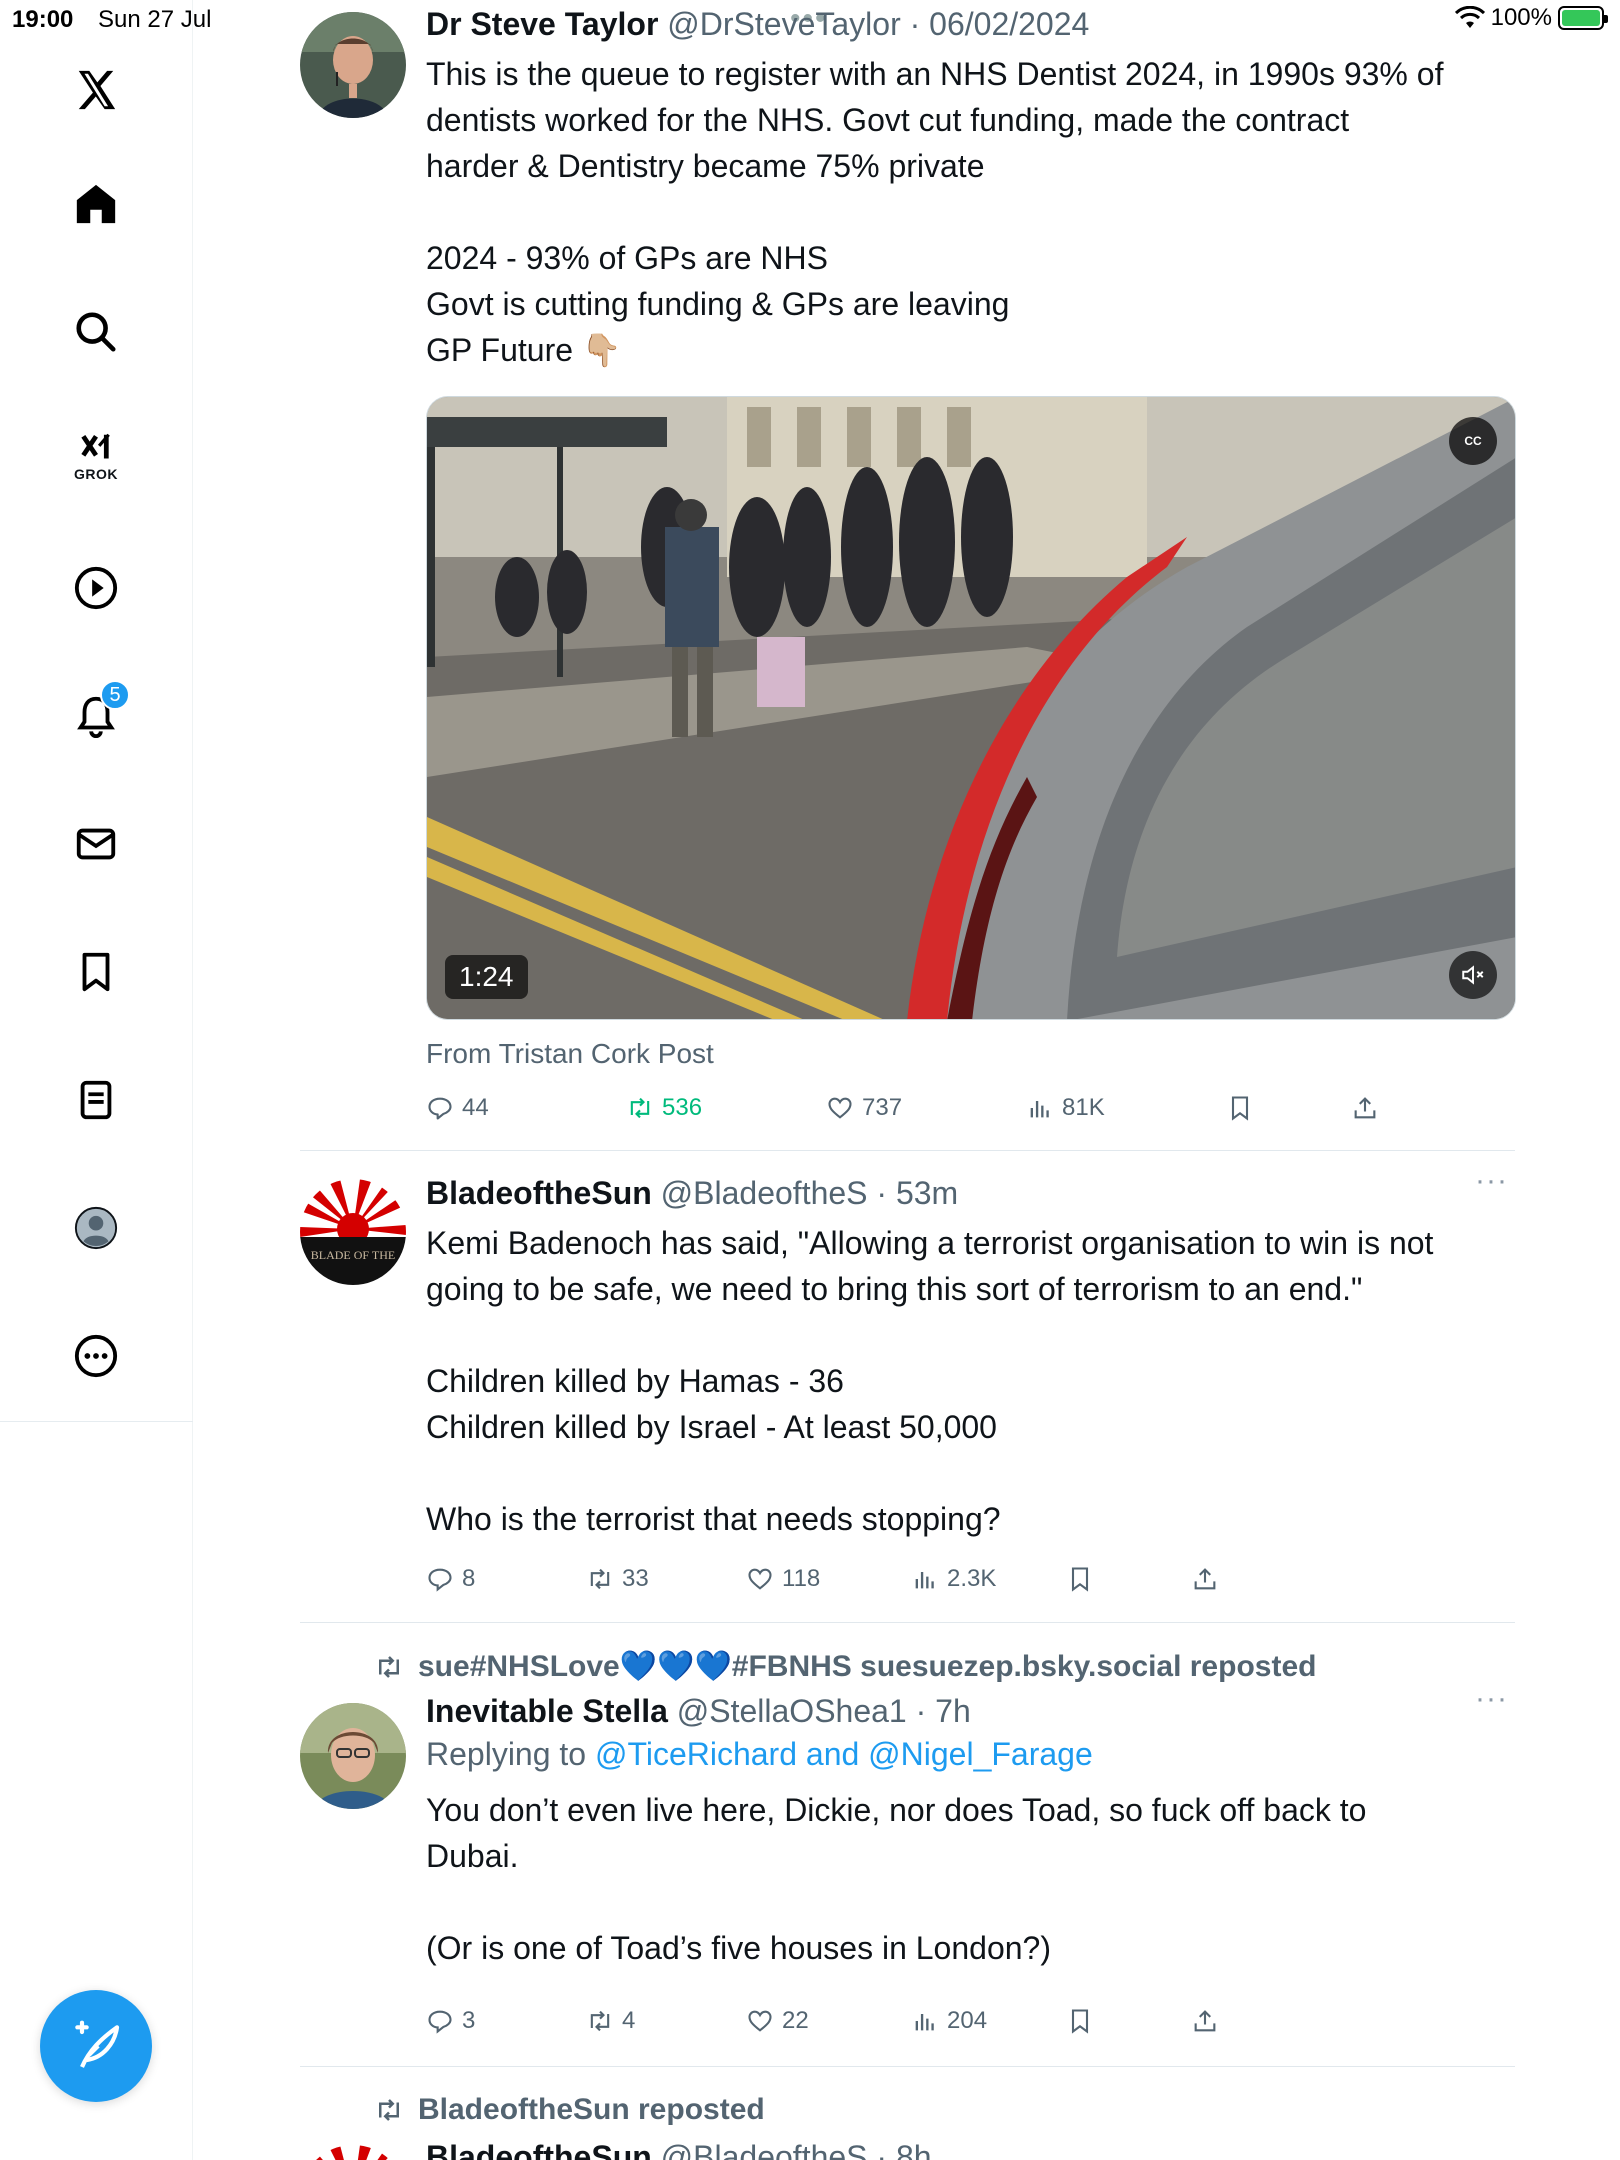 This screenshot has height=2160, width=1620. Describe the element at coordinates (96, 90) in the screenshot. I see `x-logo-icon` at that location.